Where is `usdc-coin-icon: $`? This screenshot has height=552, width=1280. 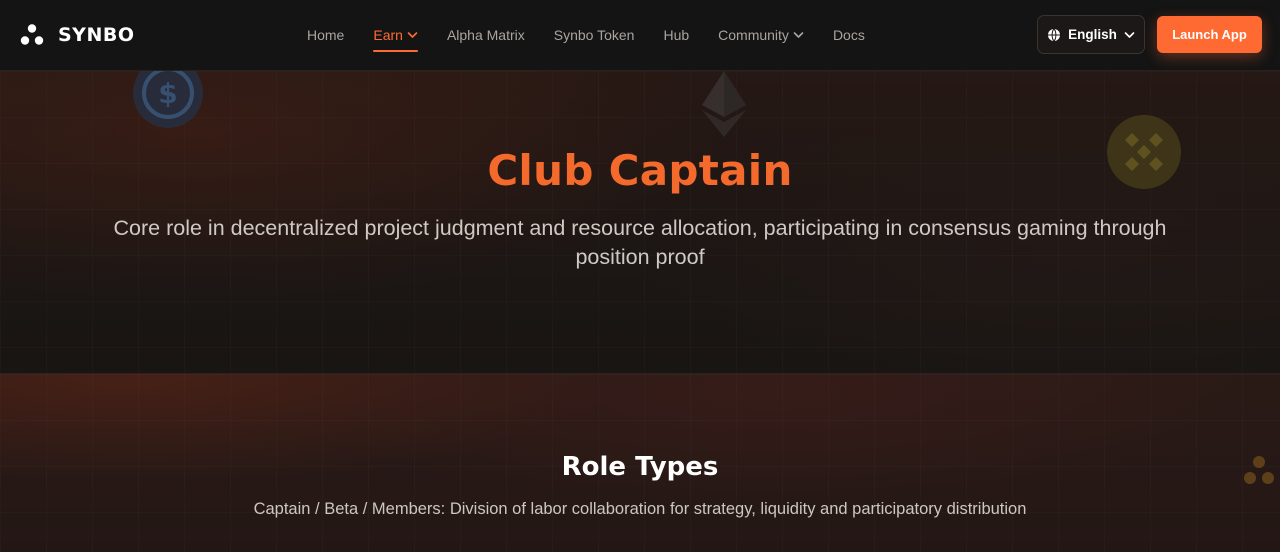
usdc-coin-icon: $ is located at coordinates (168, 99).